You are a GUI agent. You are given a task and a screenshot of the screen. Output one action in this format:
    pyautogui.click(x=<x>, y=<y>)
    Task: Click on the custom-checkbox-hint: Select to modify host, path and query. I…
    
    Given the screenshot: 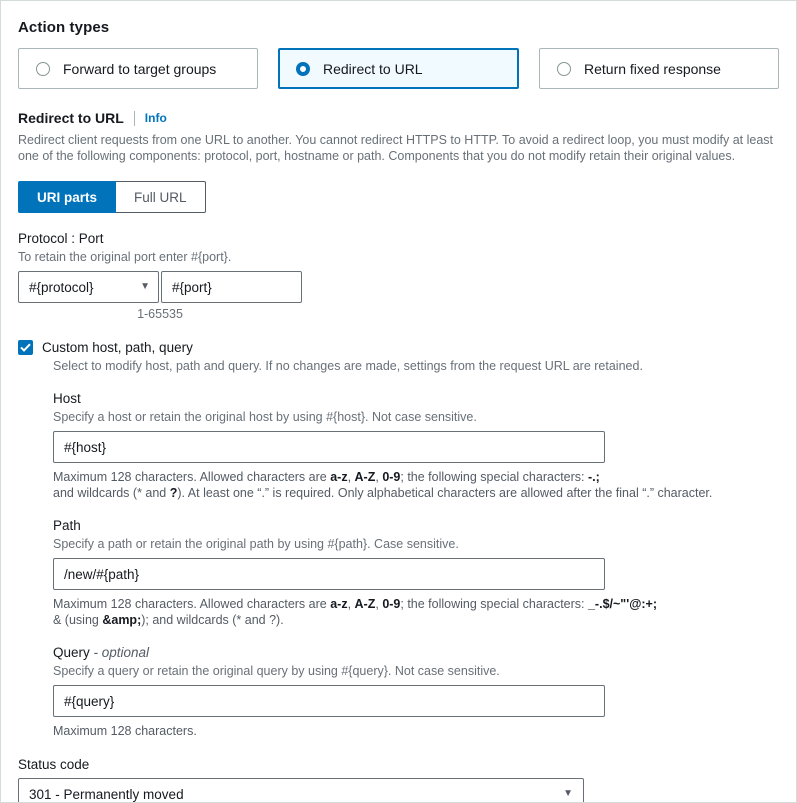 What is the action you would take?
    pyautogui.click(x=348, y=366)
    